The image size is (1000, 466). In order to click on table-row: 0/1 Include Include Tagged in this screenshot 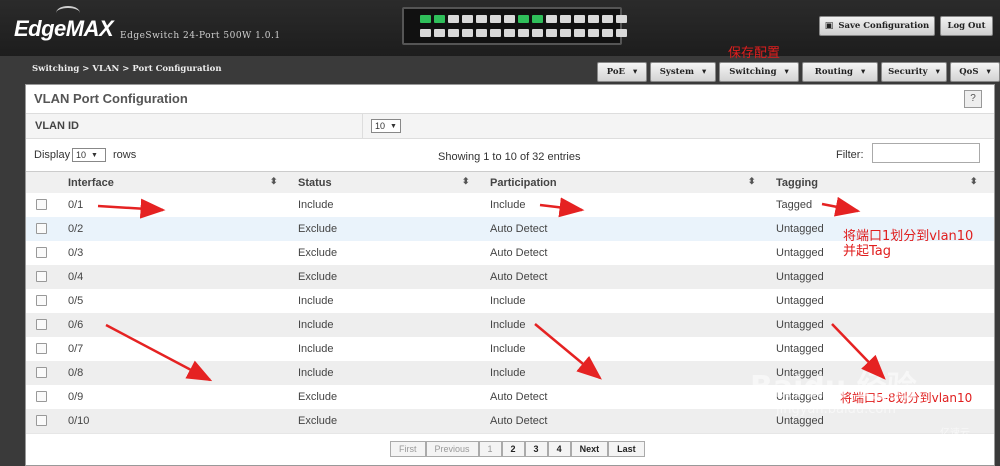, I will do `click(510, 205)`.